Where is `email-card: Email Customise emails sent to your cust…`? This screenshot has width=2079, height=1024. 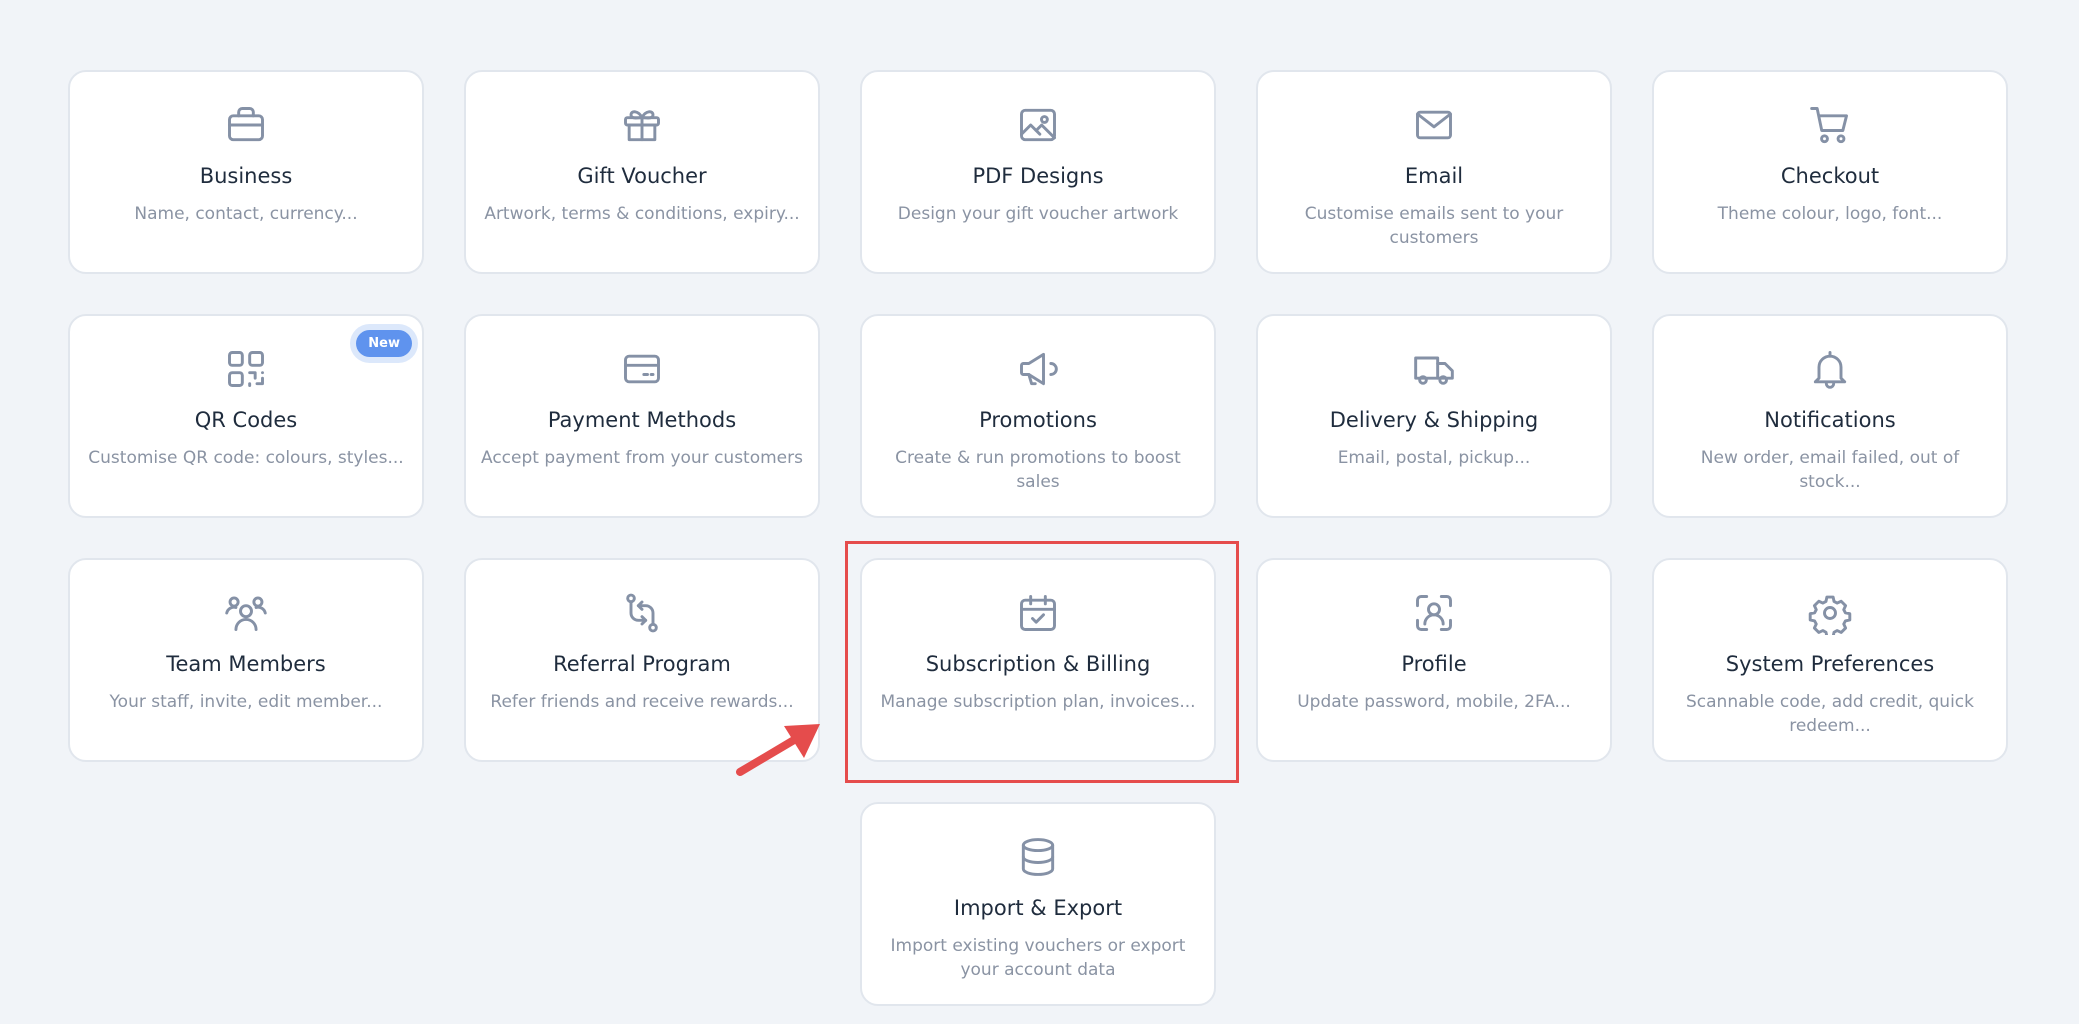
email-card: Email Customise emails sent to your cust… is located at coordinates (1434, 172).